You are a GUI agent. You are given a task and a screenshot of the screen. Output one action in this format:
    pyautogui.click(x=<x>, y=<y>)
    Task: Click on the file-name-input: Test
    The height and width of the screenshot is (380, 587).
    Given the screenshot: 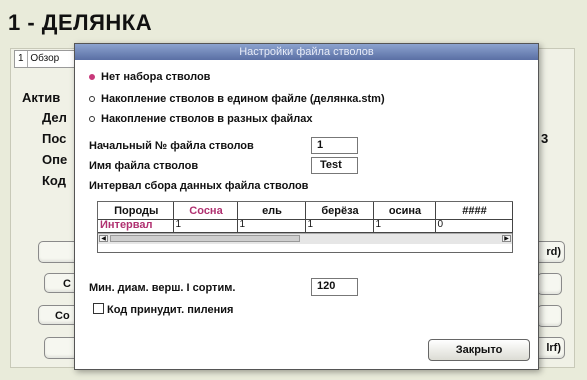 What is the action you would take?
    pyautogui.click(x=334, y=165)
    